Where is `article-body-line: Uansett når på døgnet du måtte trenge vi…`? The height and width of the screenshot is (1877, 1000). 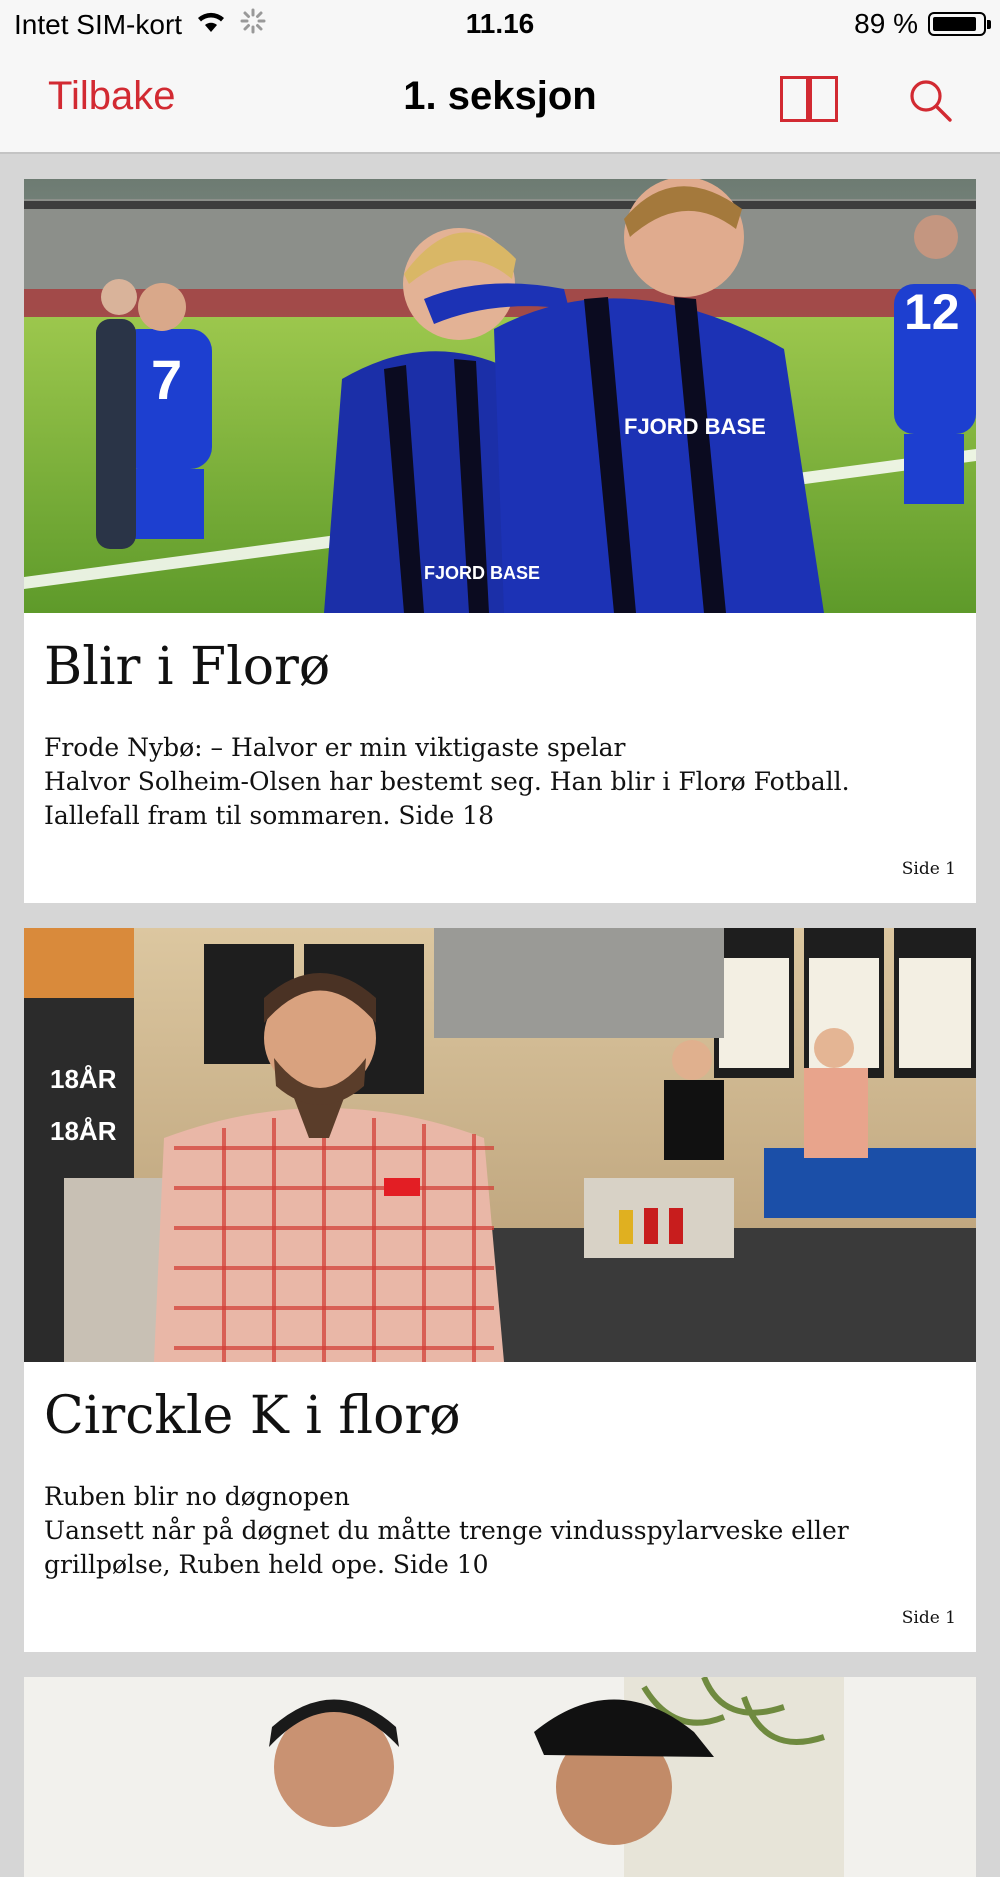
article-body-line: Uansett når på døgnet du måtte trenge vi… is located at coordinates (446, 1530).